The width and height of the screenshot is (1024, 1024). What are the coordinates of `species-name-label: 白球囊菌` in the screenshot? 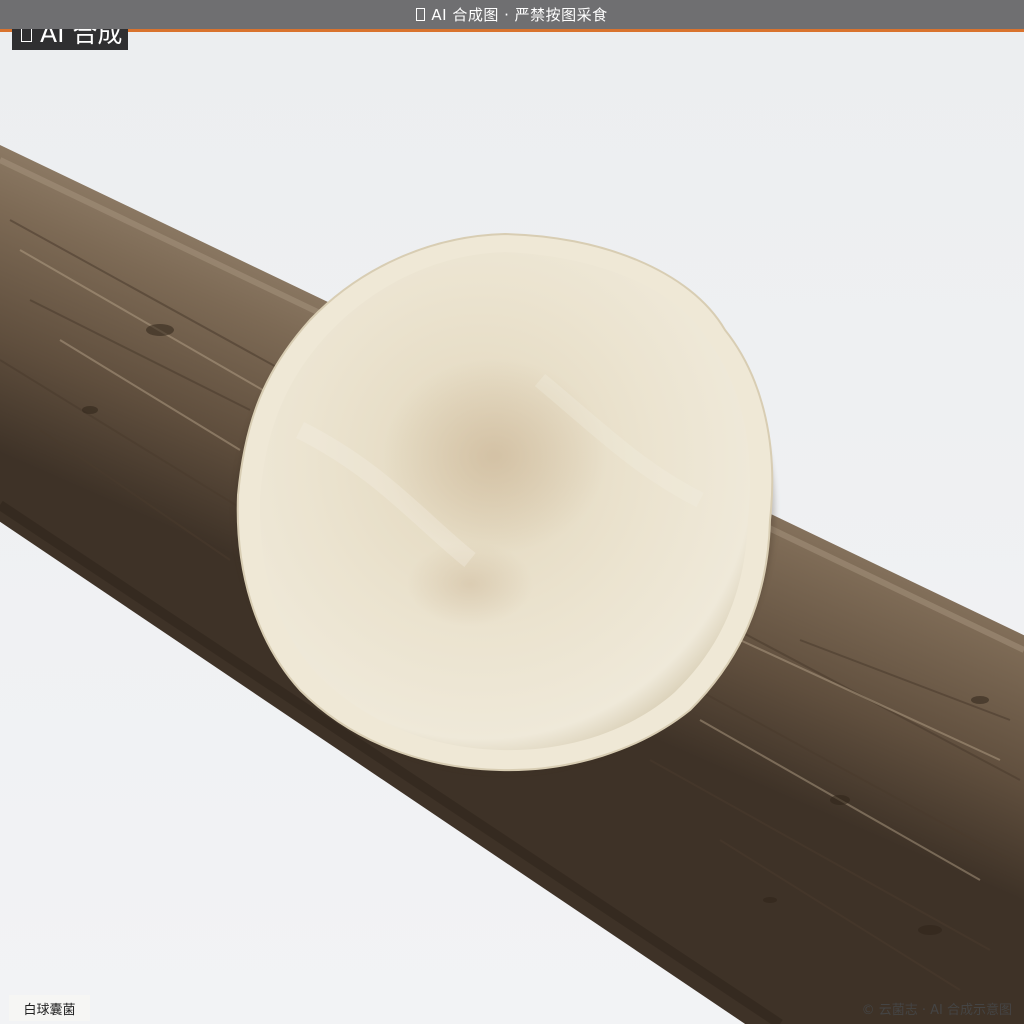 It's located at (49, 1008).